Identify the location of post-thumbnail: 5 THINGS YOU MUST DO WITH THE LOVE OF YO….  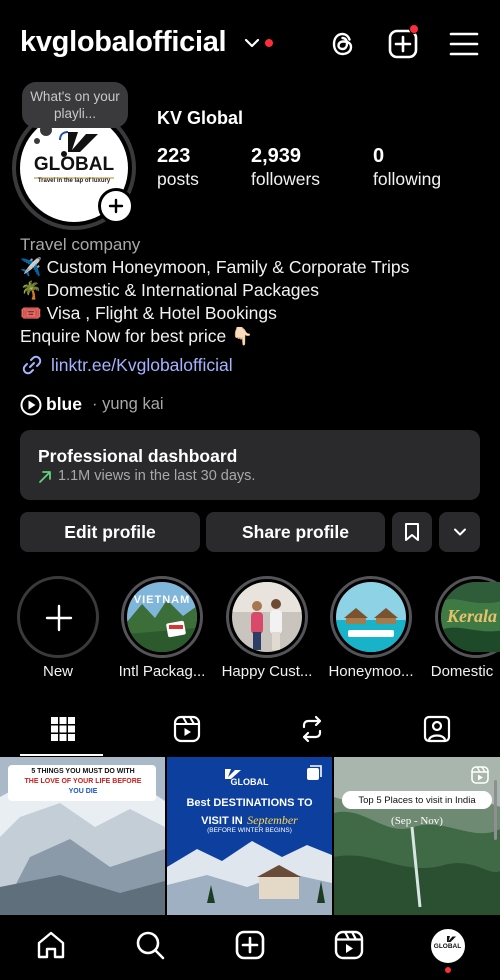
(82, 836).